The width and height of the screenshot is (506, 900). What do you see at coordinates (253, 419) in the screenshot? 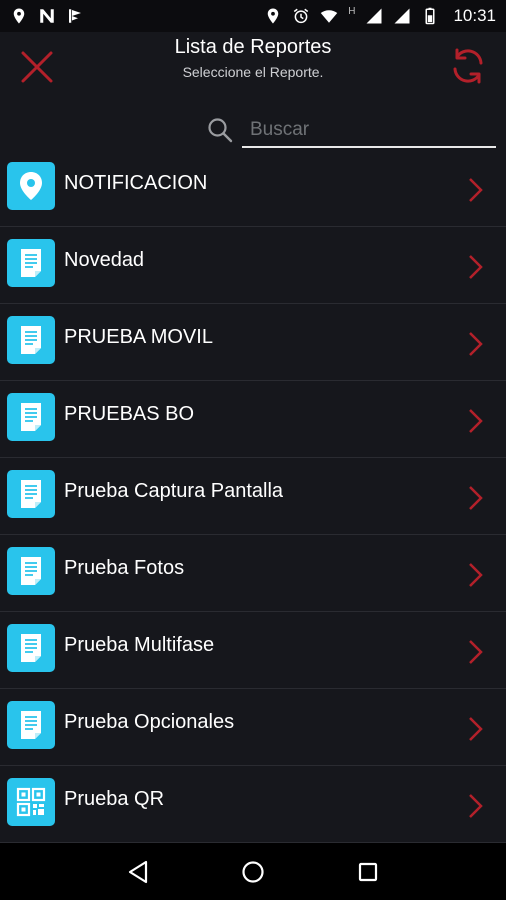
I see `list-item: PRUEBAS BO` at bounding box center [253, 419].